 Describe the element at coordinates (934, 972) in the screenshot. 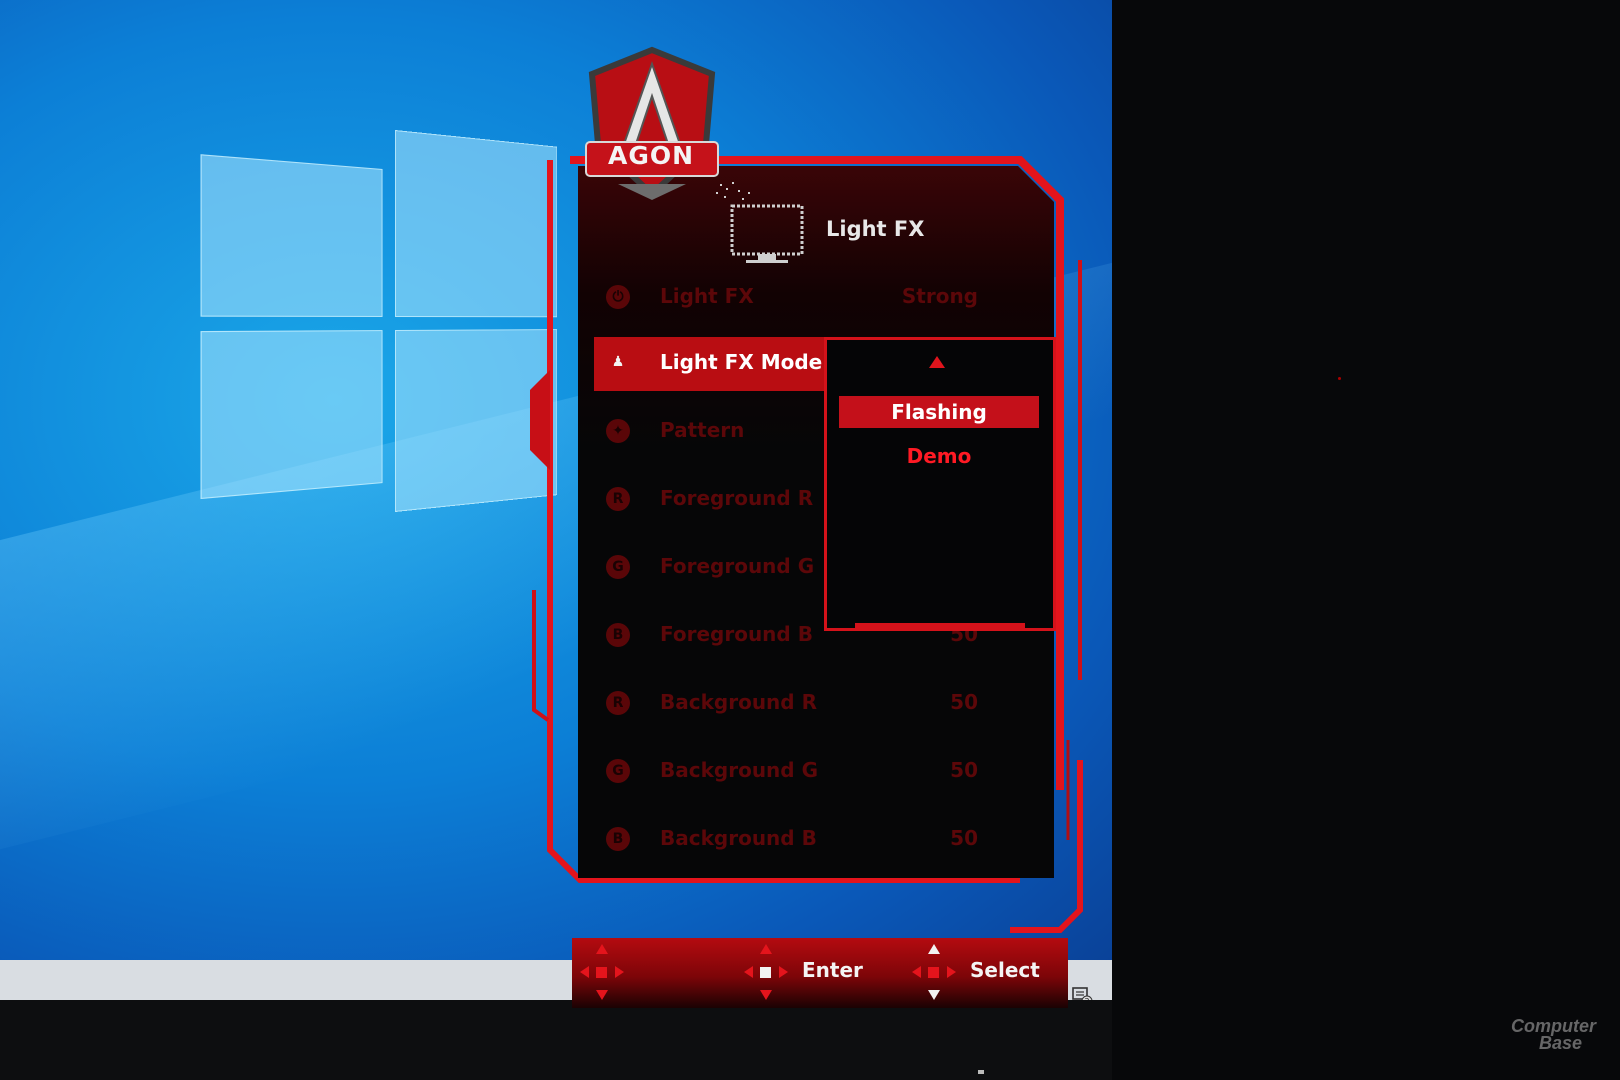

I see `select-dpad-icon` at that location.